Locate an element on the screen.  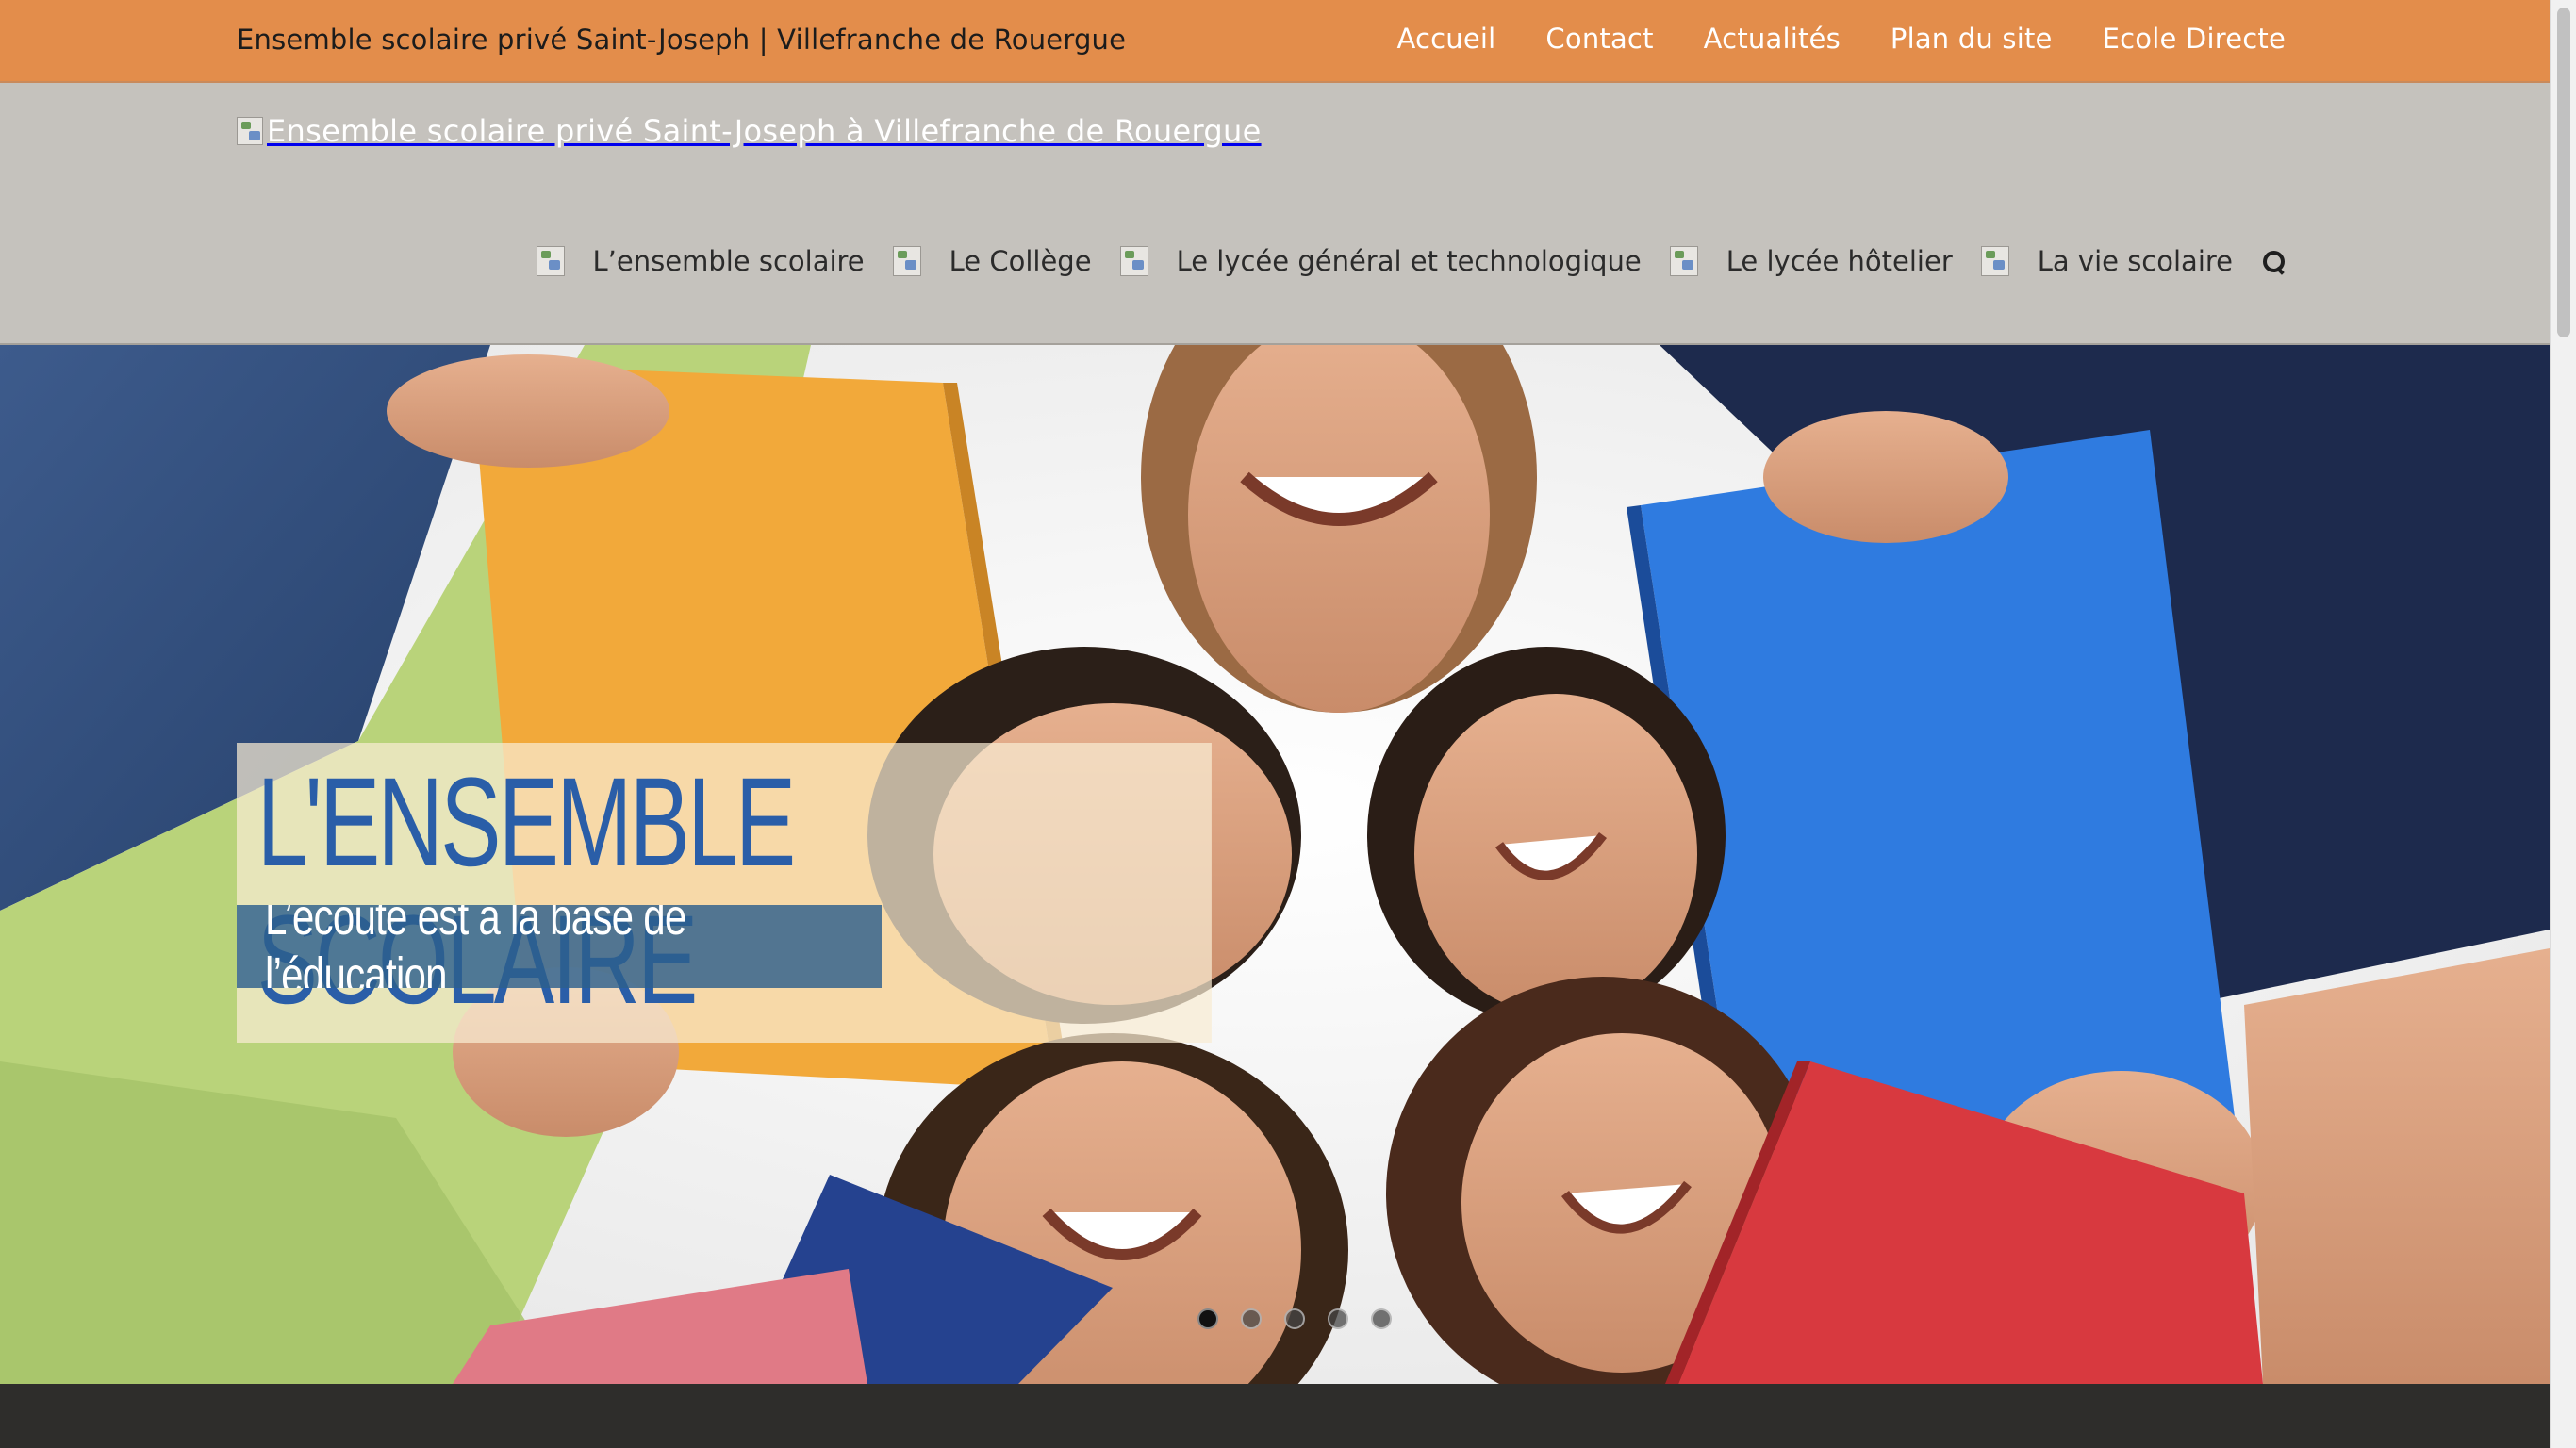
hero-subtitle: L’écoute est à la base de l’éducation is located at coordinates (475, 946).